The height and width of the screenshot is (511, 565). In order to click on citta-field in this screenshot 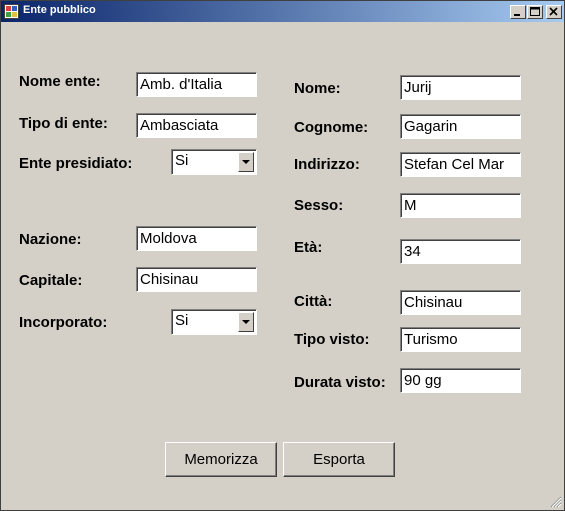, I will do `click(460, 302)`.